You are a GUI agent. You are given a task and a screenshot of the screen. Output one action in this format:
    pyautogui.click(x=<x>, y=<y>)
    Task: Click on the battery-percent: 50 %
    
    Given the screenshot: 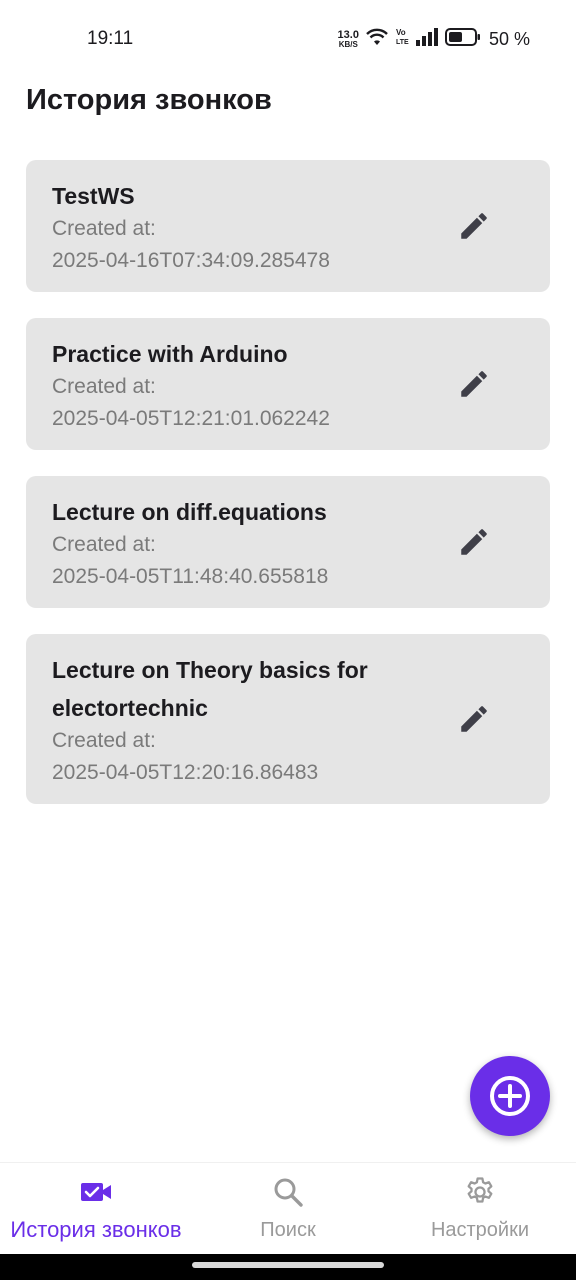 What is the action you would take?
    pyautogui.click(x=509, y=38)
    